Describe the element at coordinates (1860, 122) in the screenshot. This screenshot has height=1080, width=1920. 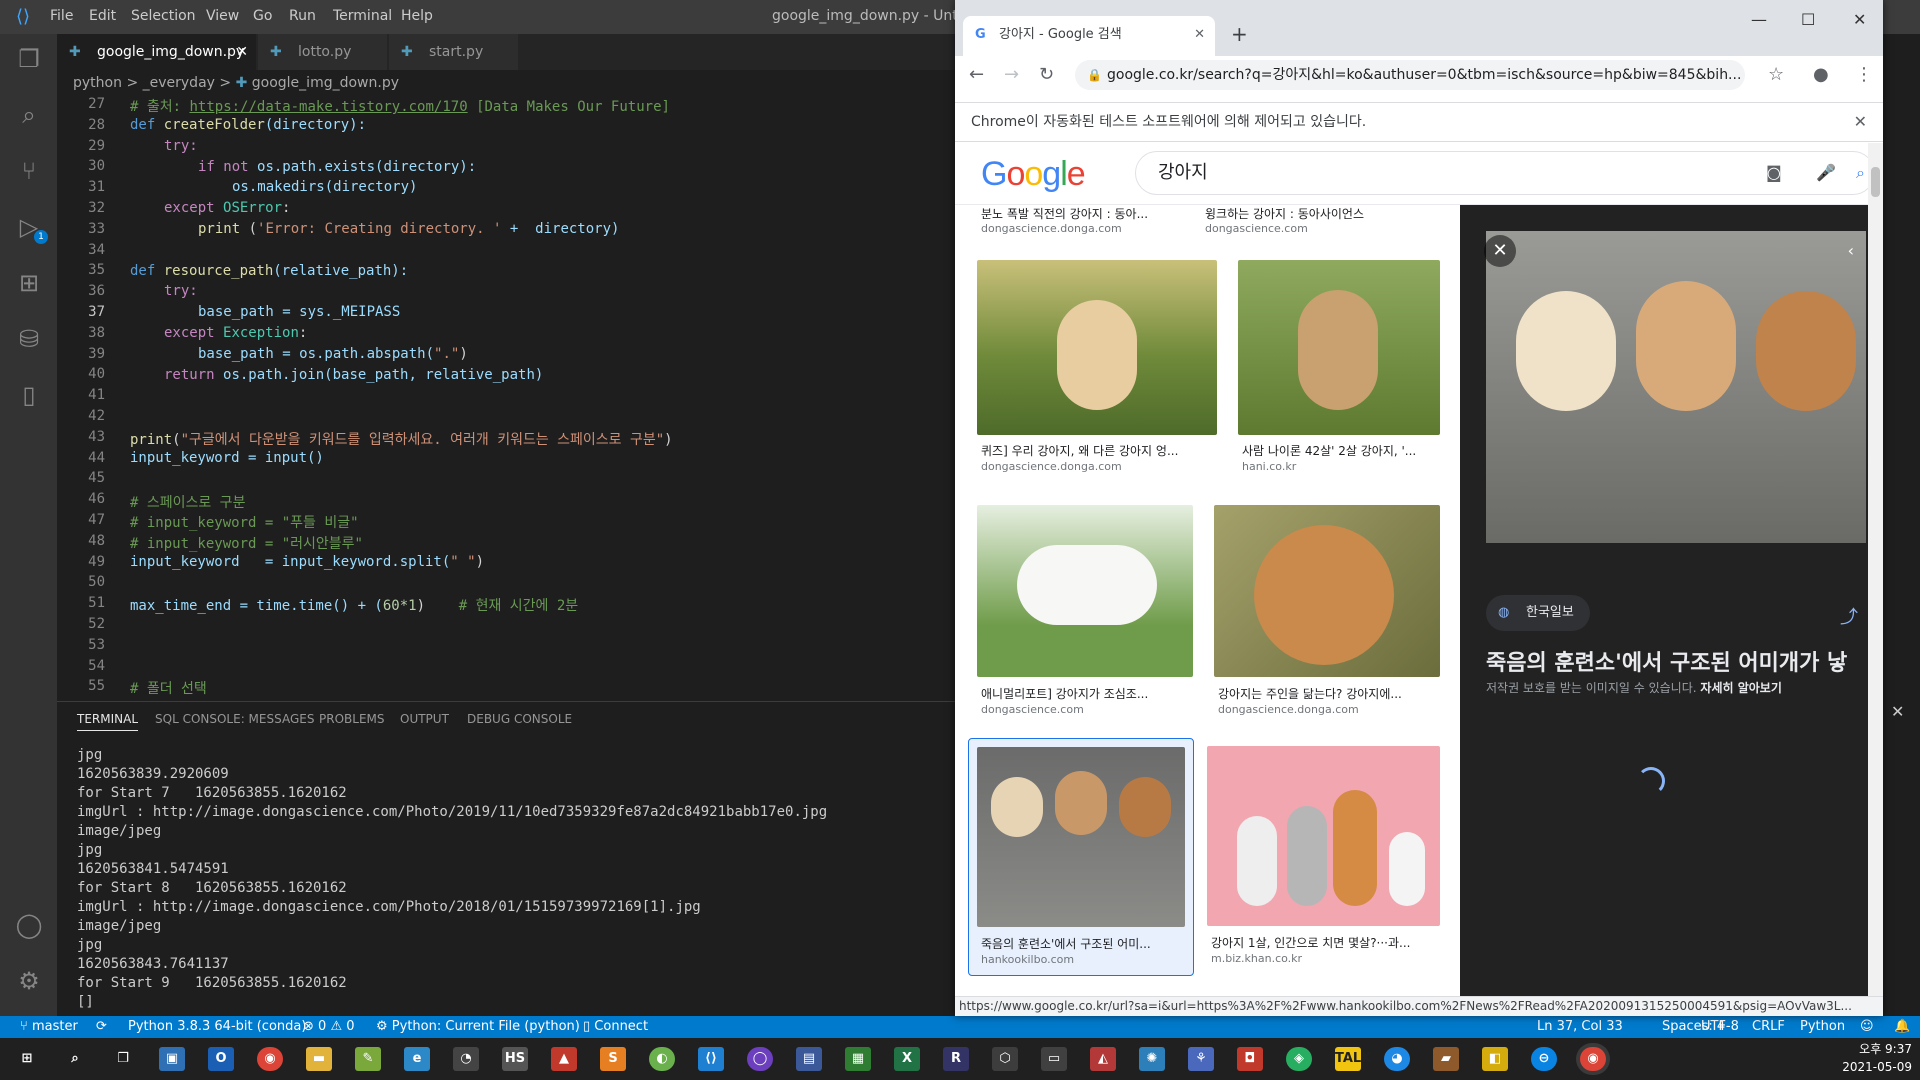
I see `close-infobar-icon: ✕` at that location.